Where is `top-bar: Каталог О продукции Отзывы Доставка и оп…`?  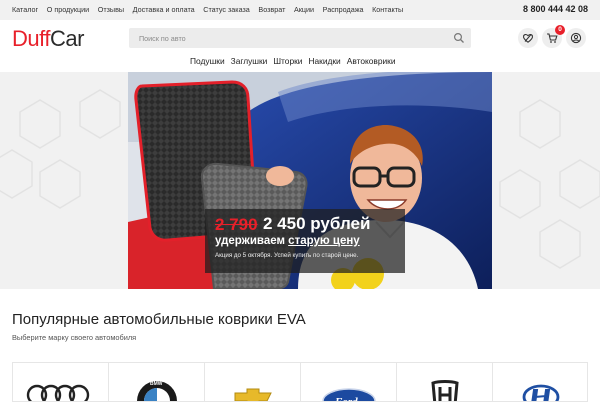 top-bar: Каталог О продукции Отзывы Доставка и оп… is located at coordinates (300, 10).